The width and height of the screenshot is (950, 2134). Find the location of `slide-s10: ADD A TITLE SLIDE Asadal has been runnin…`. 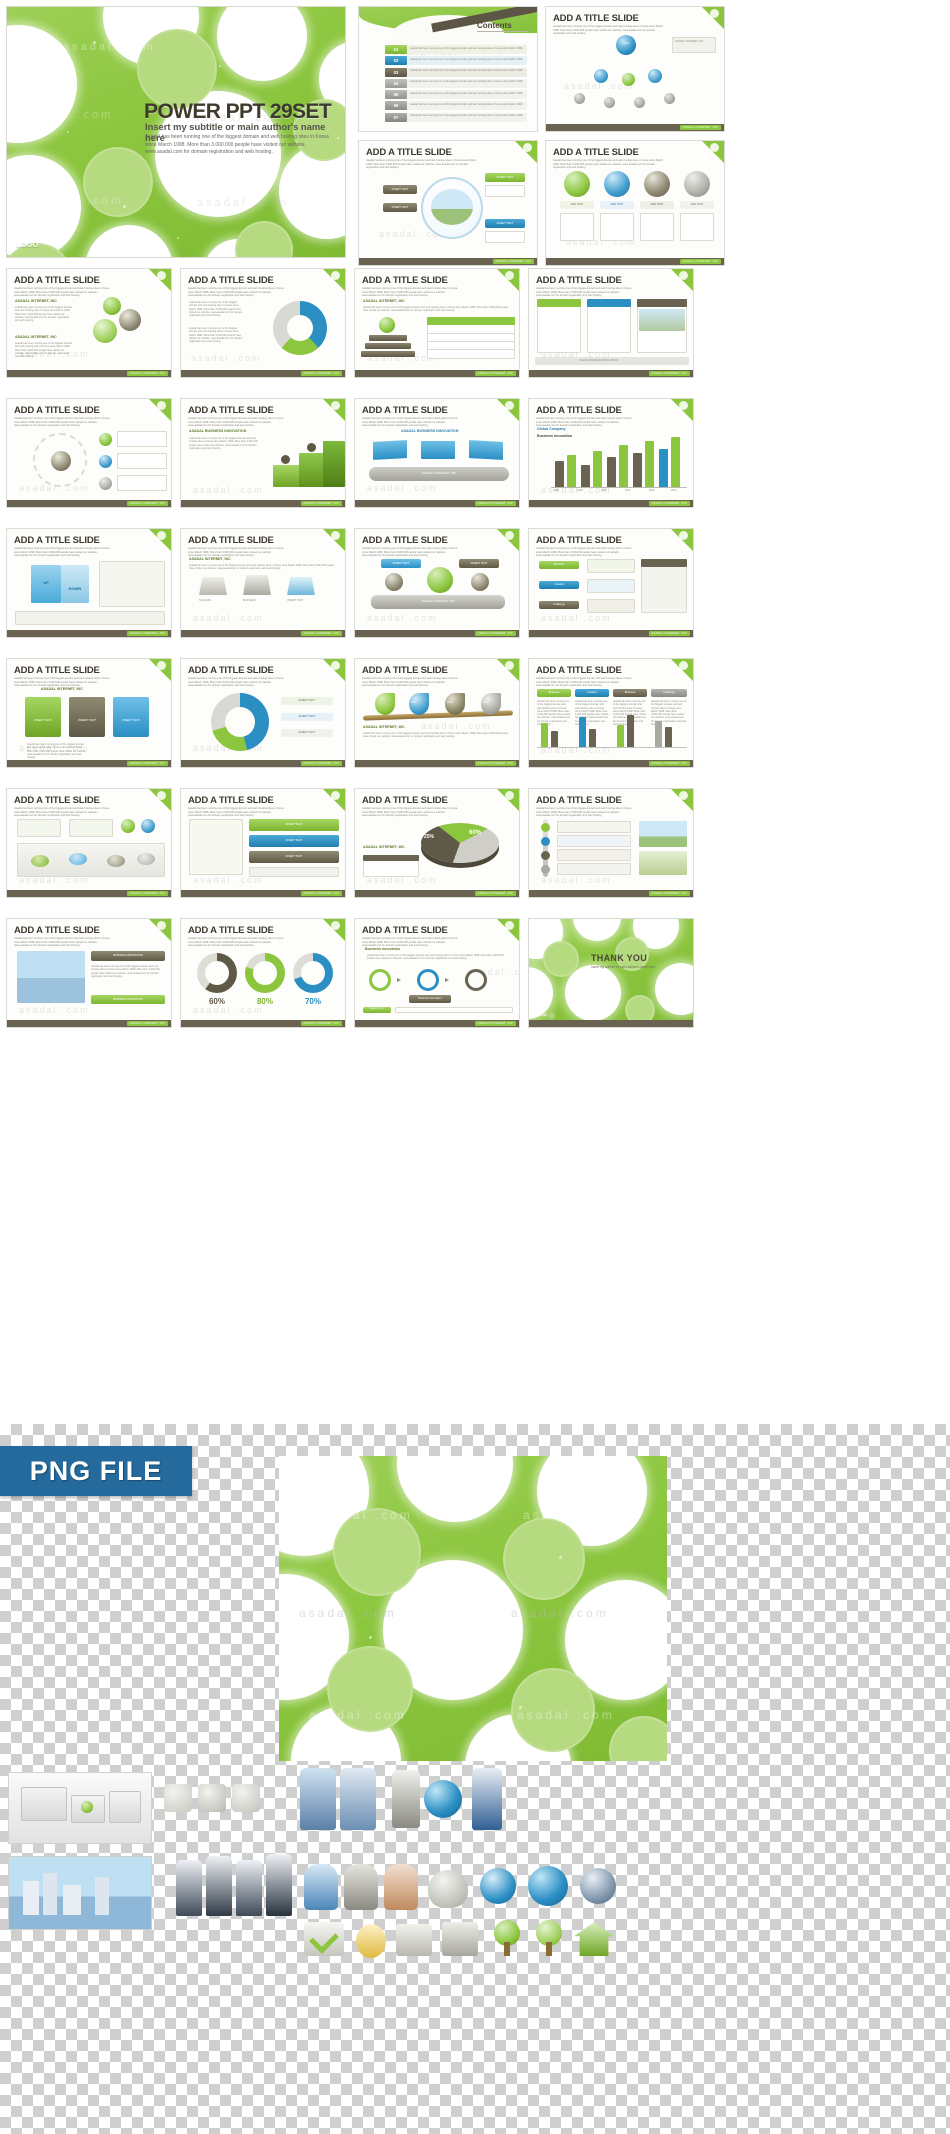

slide-s10: ADD A TITLE SLIDE Asadal has been runnin… is located at coordinates (437, 453).